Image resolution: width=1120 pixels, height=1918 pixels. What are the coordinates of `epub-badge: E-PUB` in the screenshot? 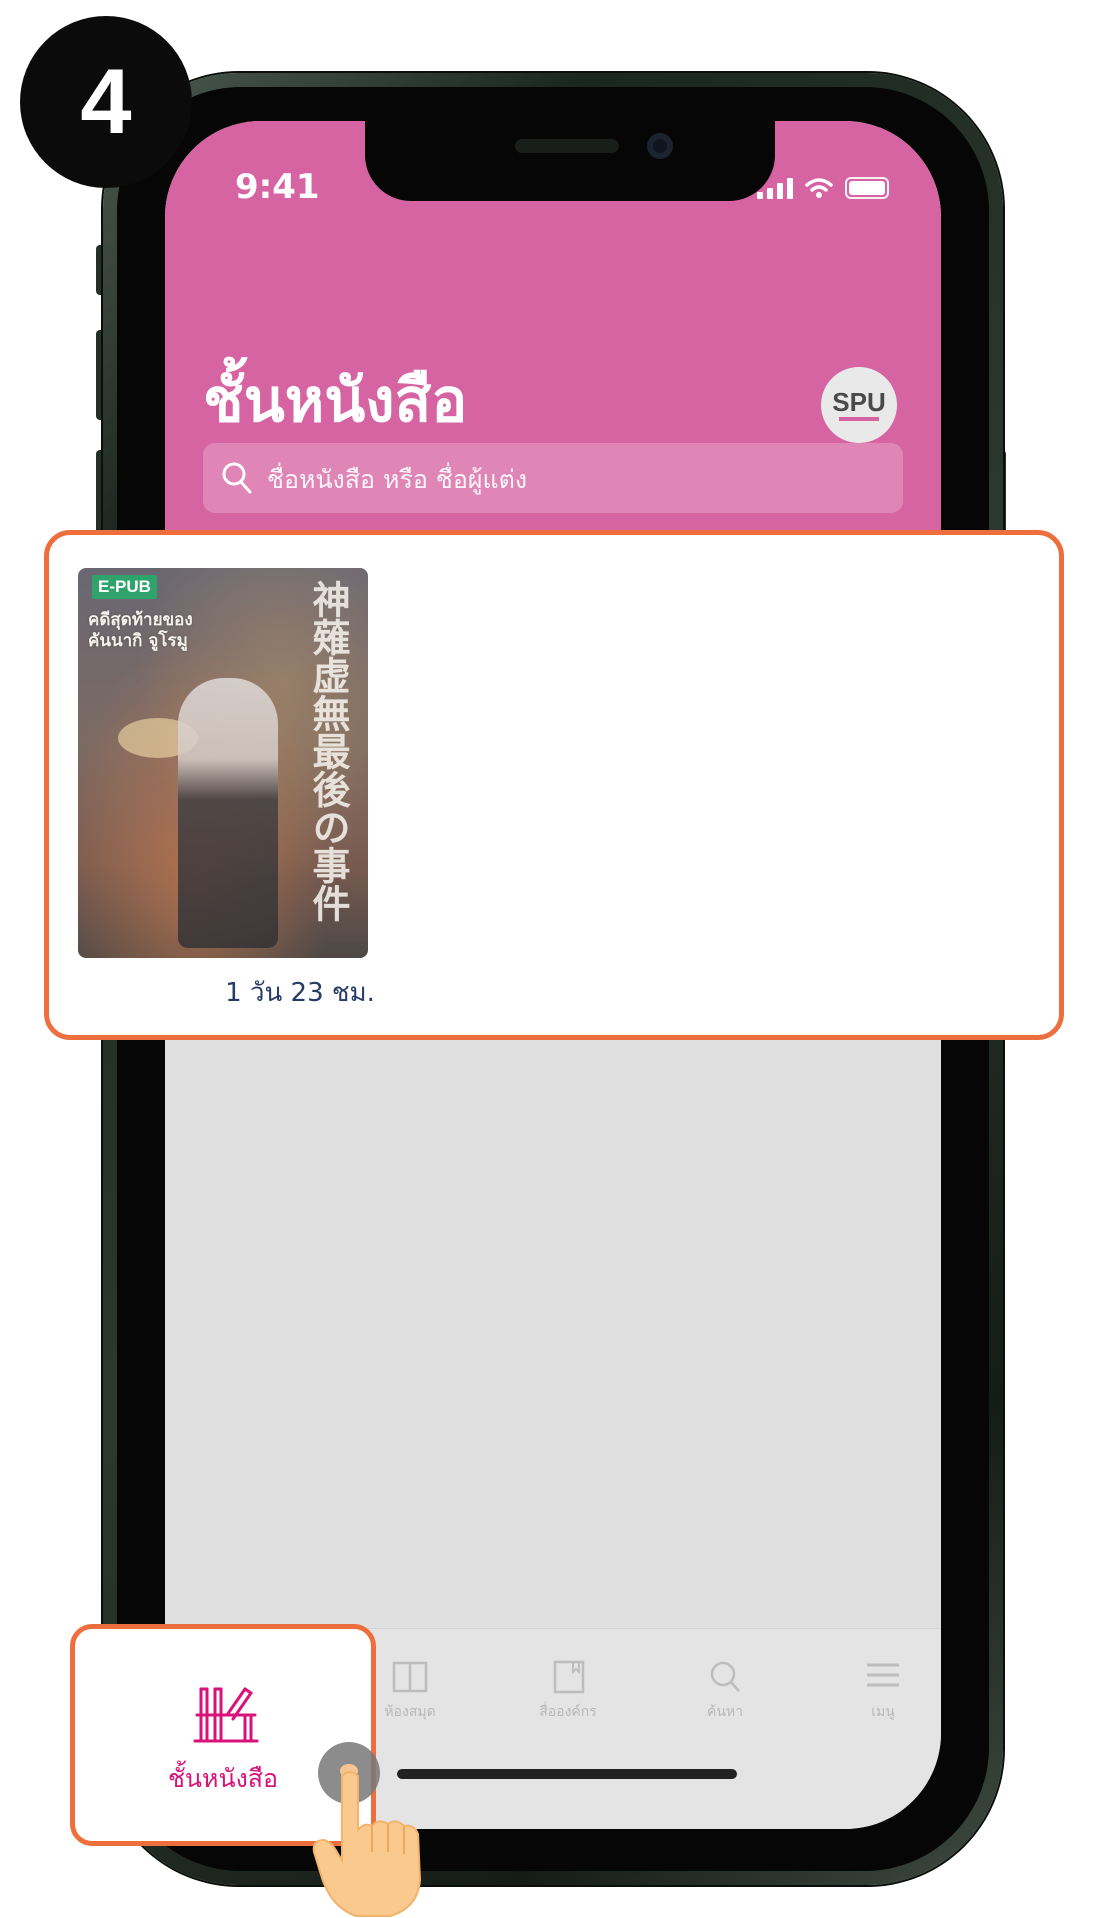 It's located at (124, 587).